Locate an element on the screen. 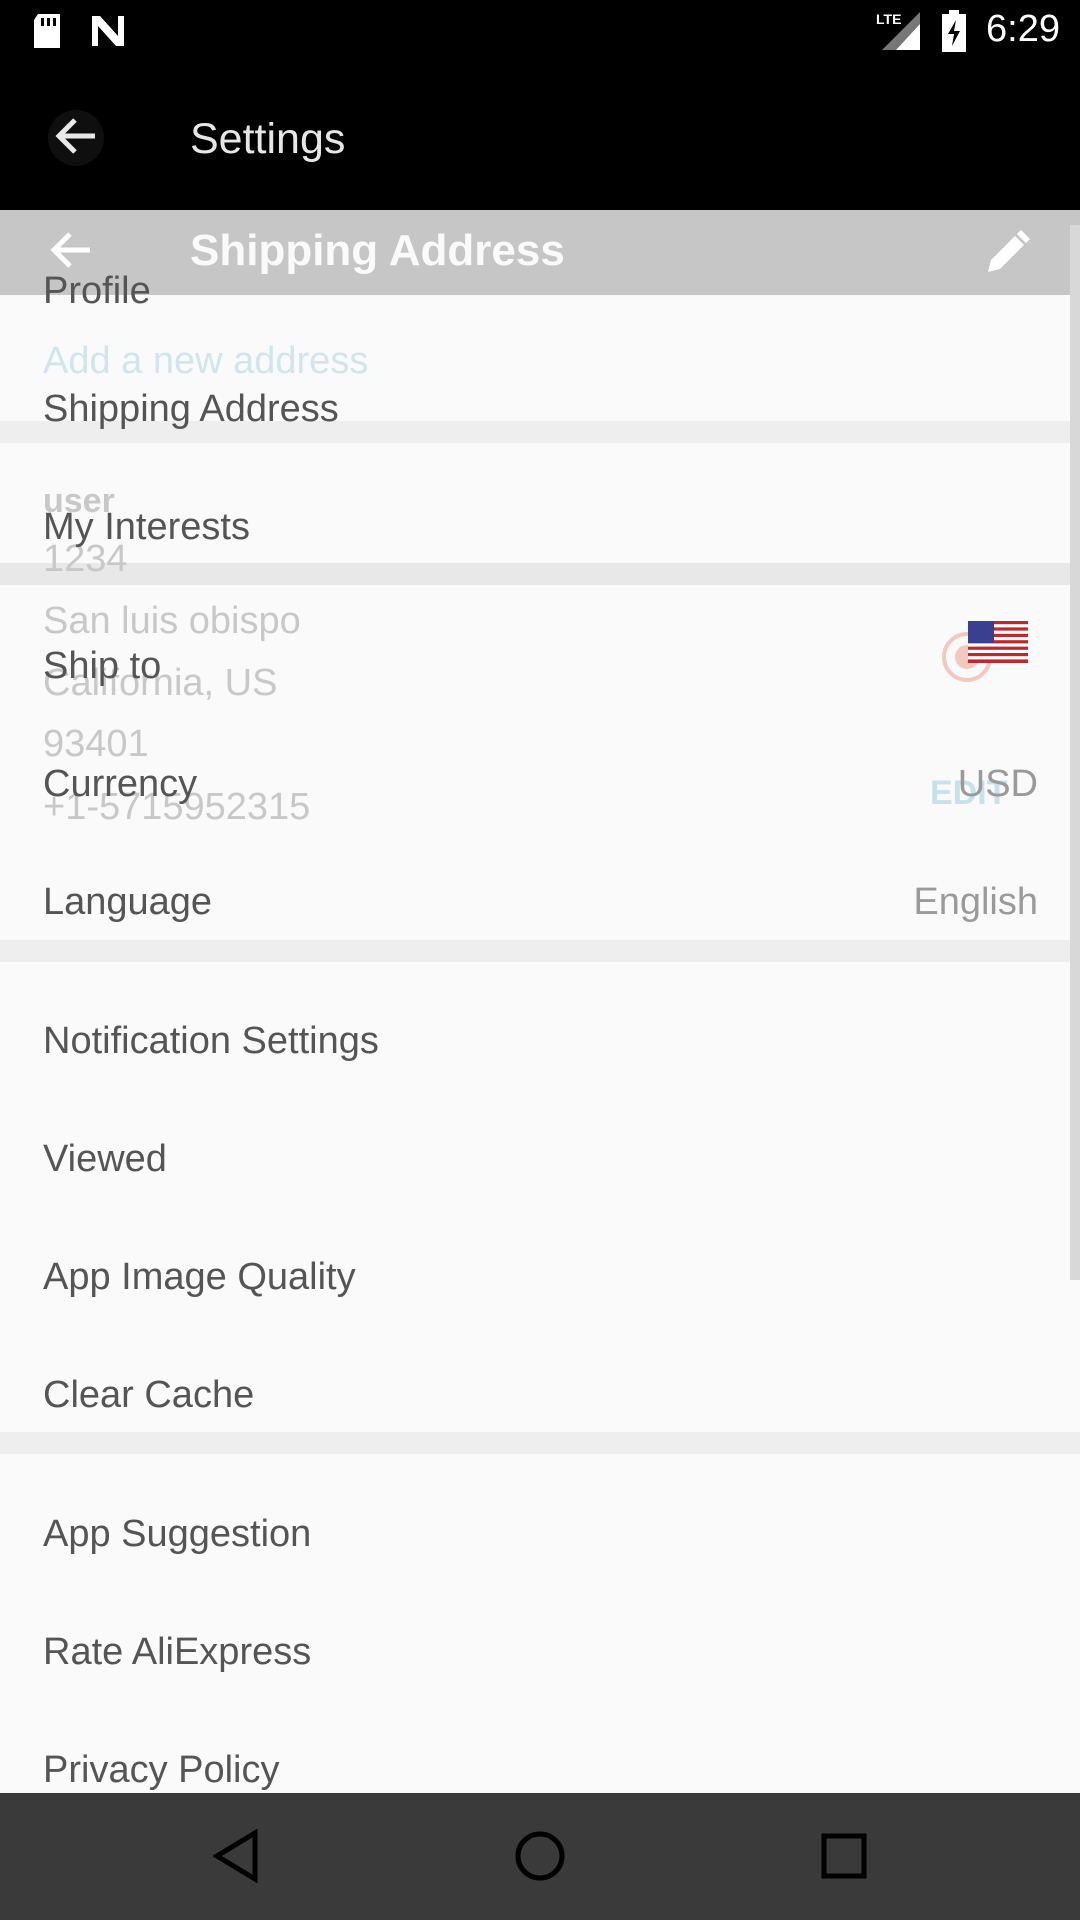 This screenshot has height=1920, width=1080. settings-row-clear-cache: Clear Cache is located at coordinates (540, 1395).